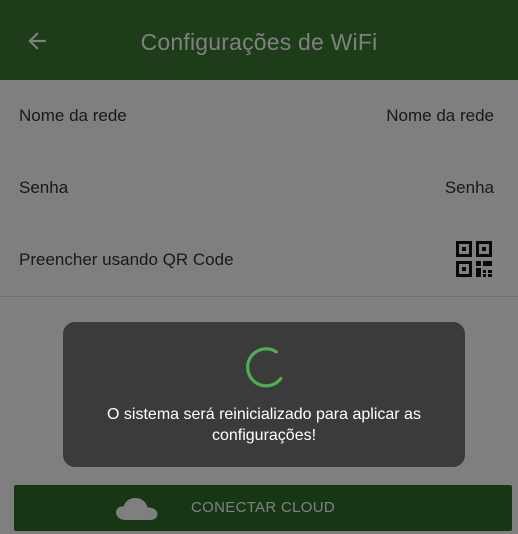  I want to click on loading-spinner-icon, so click(264, 367).